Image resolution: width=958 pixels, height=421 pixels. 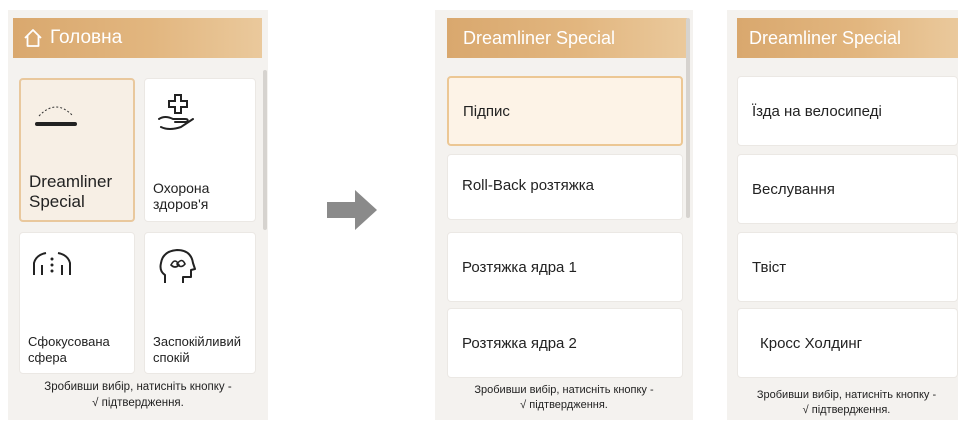 What do you see at coordinates (181, 196) in the screenshot?
I see `tile-label: Охорона здоров'я` at bounding box center [181, 196].